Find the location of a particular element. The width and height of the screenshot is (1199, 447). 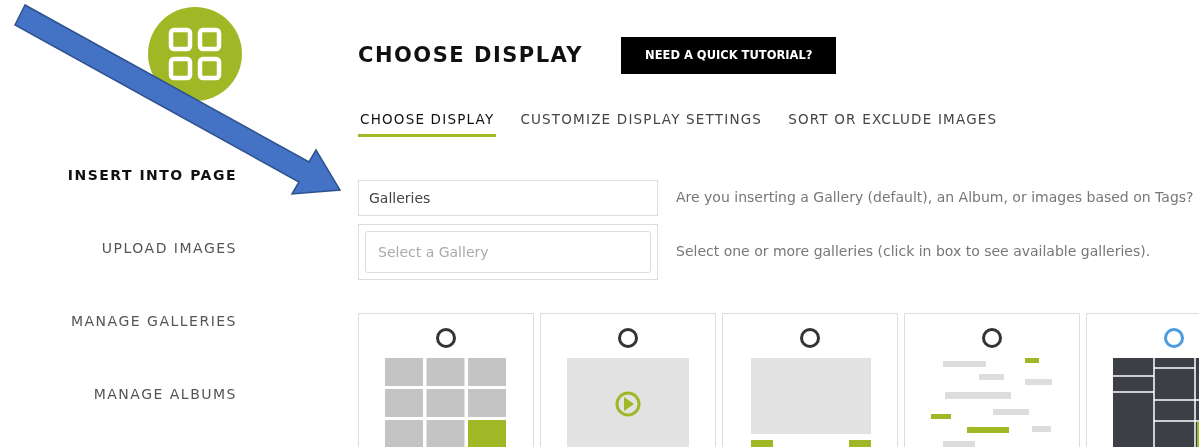

tab: CUSTOMIZE DISPLAY SETTINGS is located at coordinates (641, 121).